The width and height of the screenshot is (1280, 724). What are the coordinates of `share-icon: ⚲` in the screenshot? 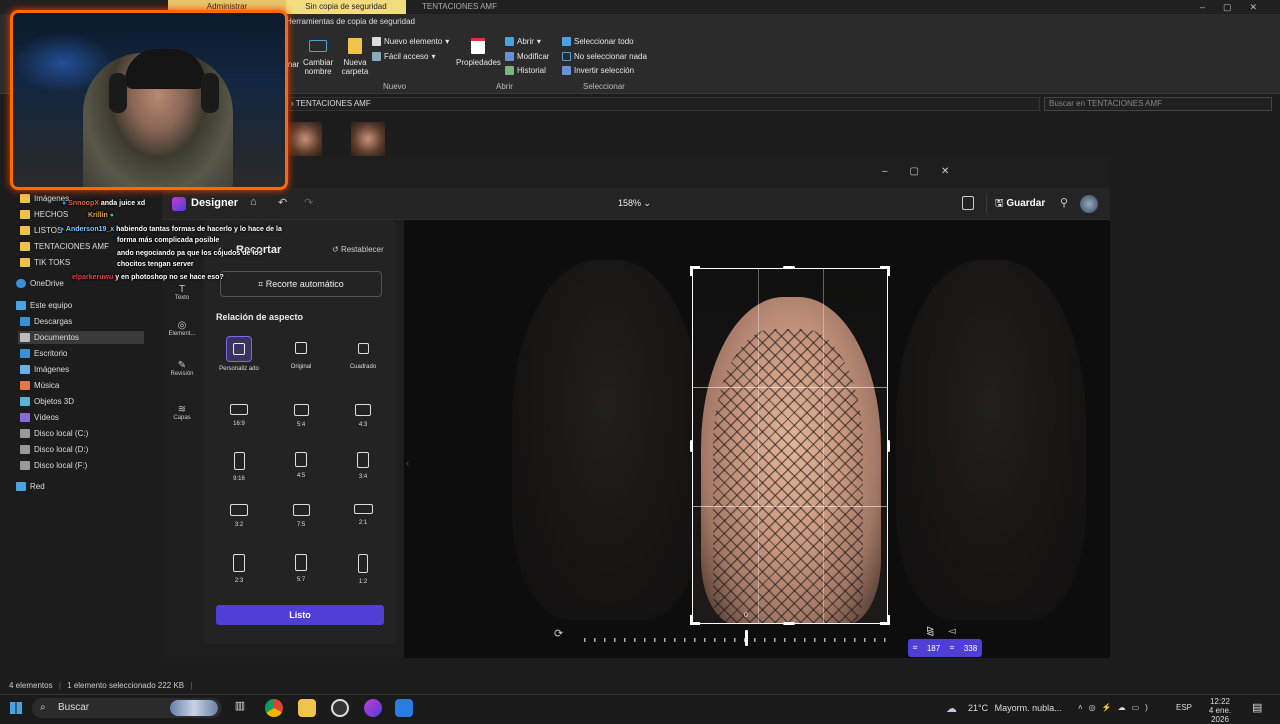 It's located at (1064, 202).